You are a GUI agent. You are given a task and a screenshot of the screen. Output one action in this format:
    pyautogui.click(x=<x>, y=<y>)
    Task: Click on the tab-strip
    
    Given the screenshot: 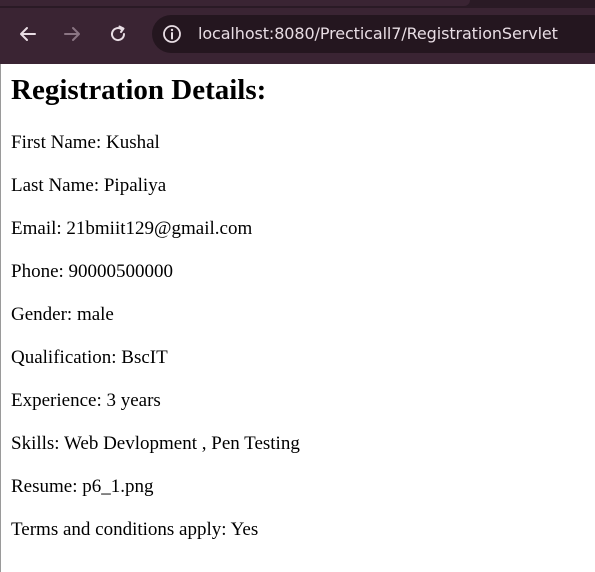 What is the action you would take?
    pyautogui.click(x=297, y=4)
    